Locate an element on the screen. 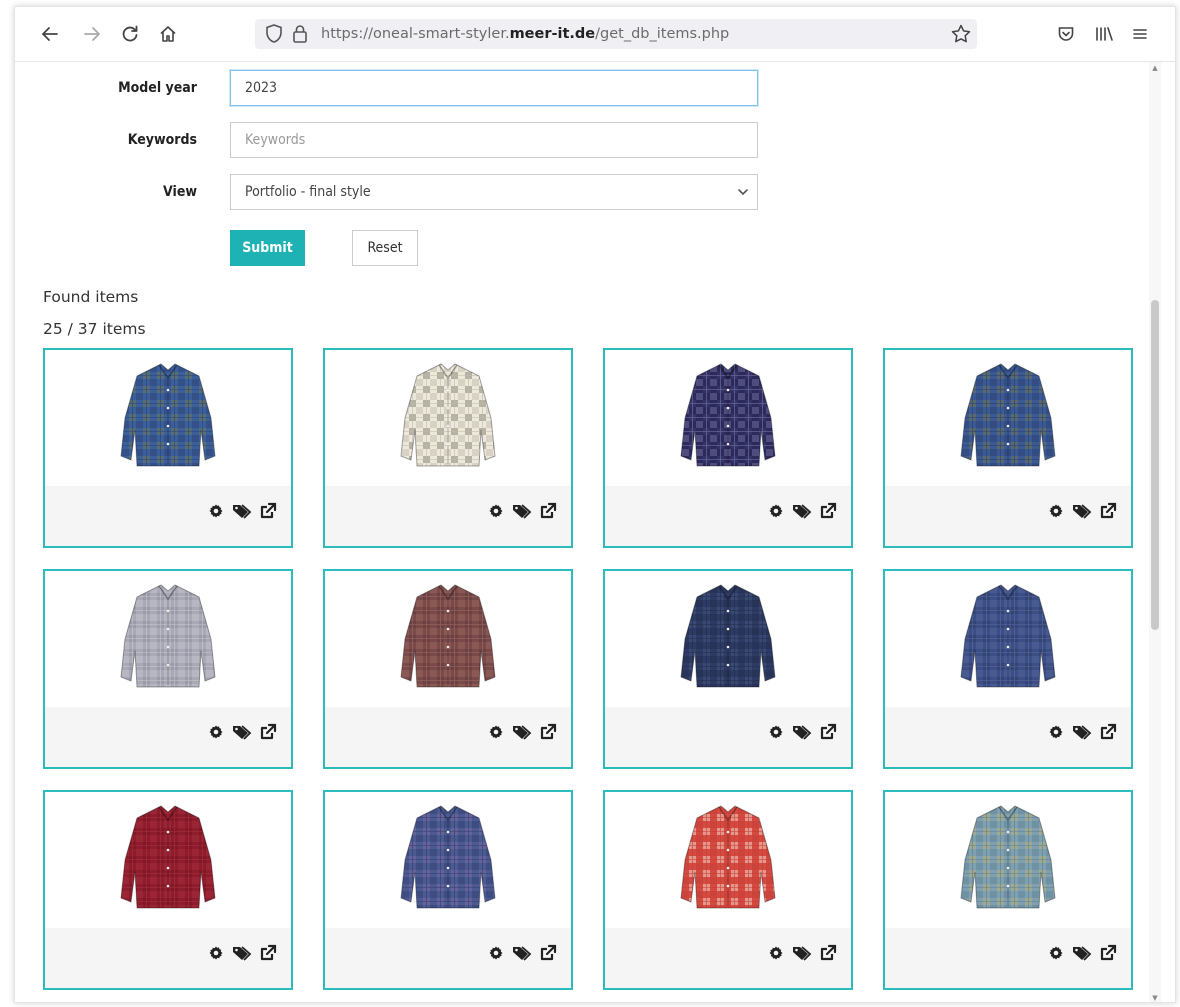  menu-button is located at coordinates (1140, 34).